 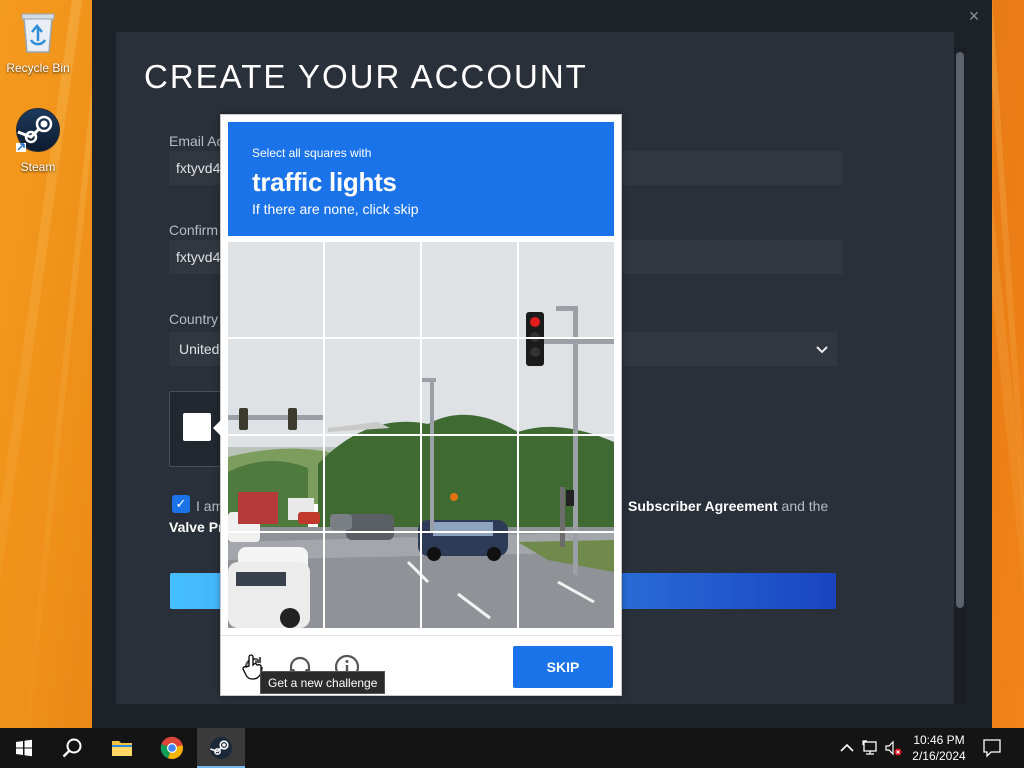 I want to click on network-icon, so click(x=871, y=748).